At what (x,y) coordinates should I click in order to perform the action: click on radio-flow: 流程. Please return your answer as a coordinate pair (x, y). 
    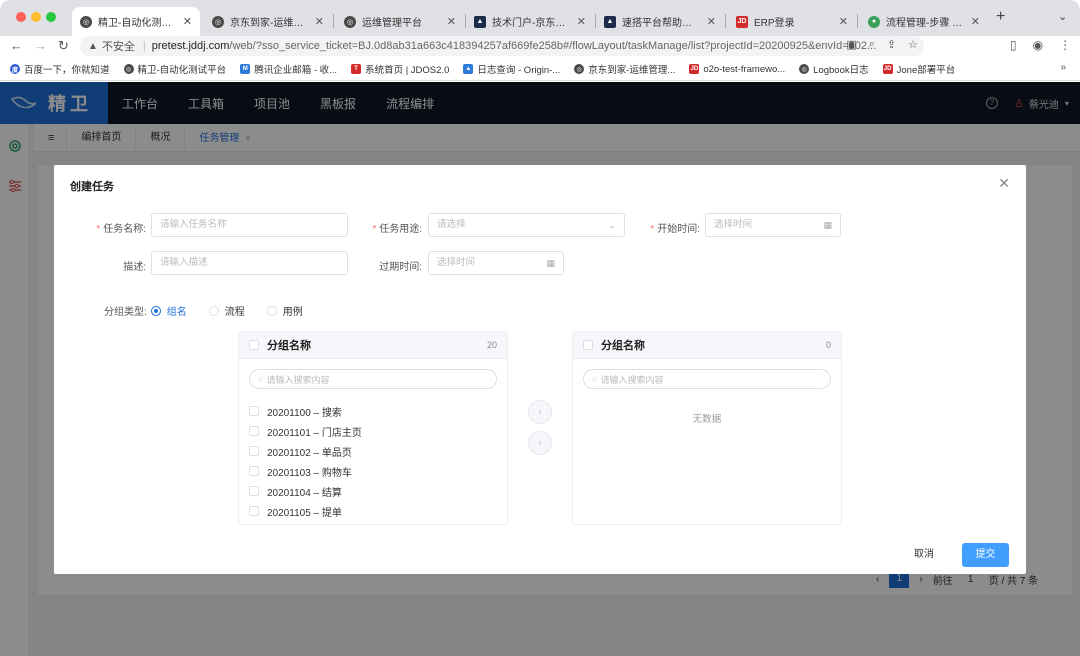
    Looking at the image, I should click on (226, 310).